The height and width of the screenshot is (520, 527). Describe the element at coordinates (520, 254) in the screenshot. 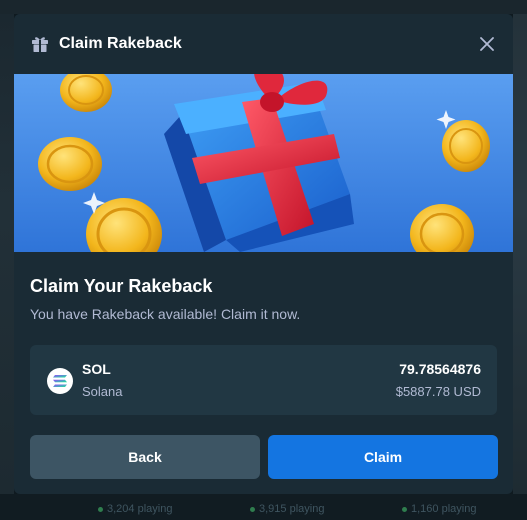

I see `background-right-panel` at that location.